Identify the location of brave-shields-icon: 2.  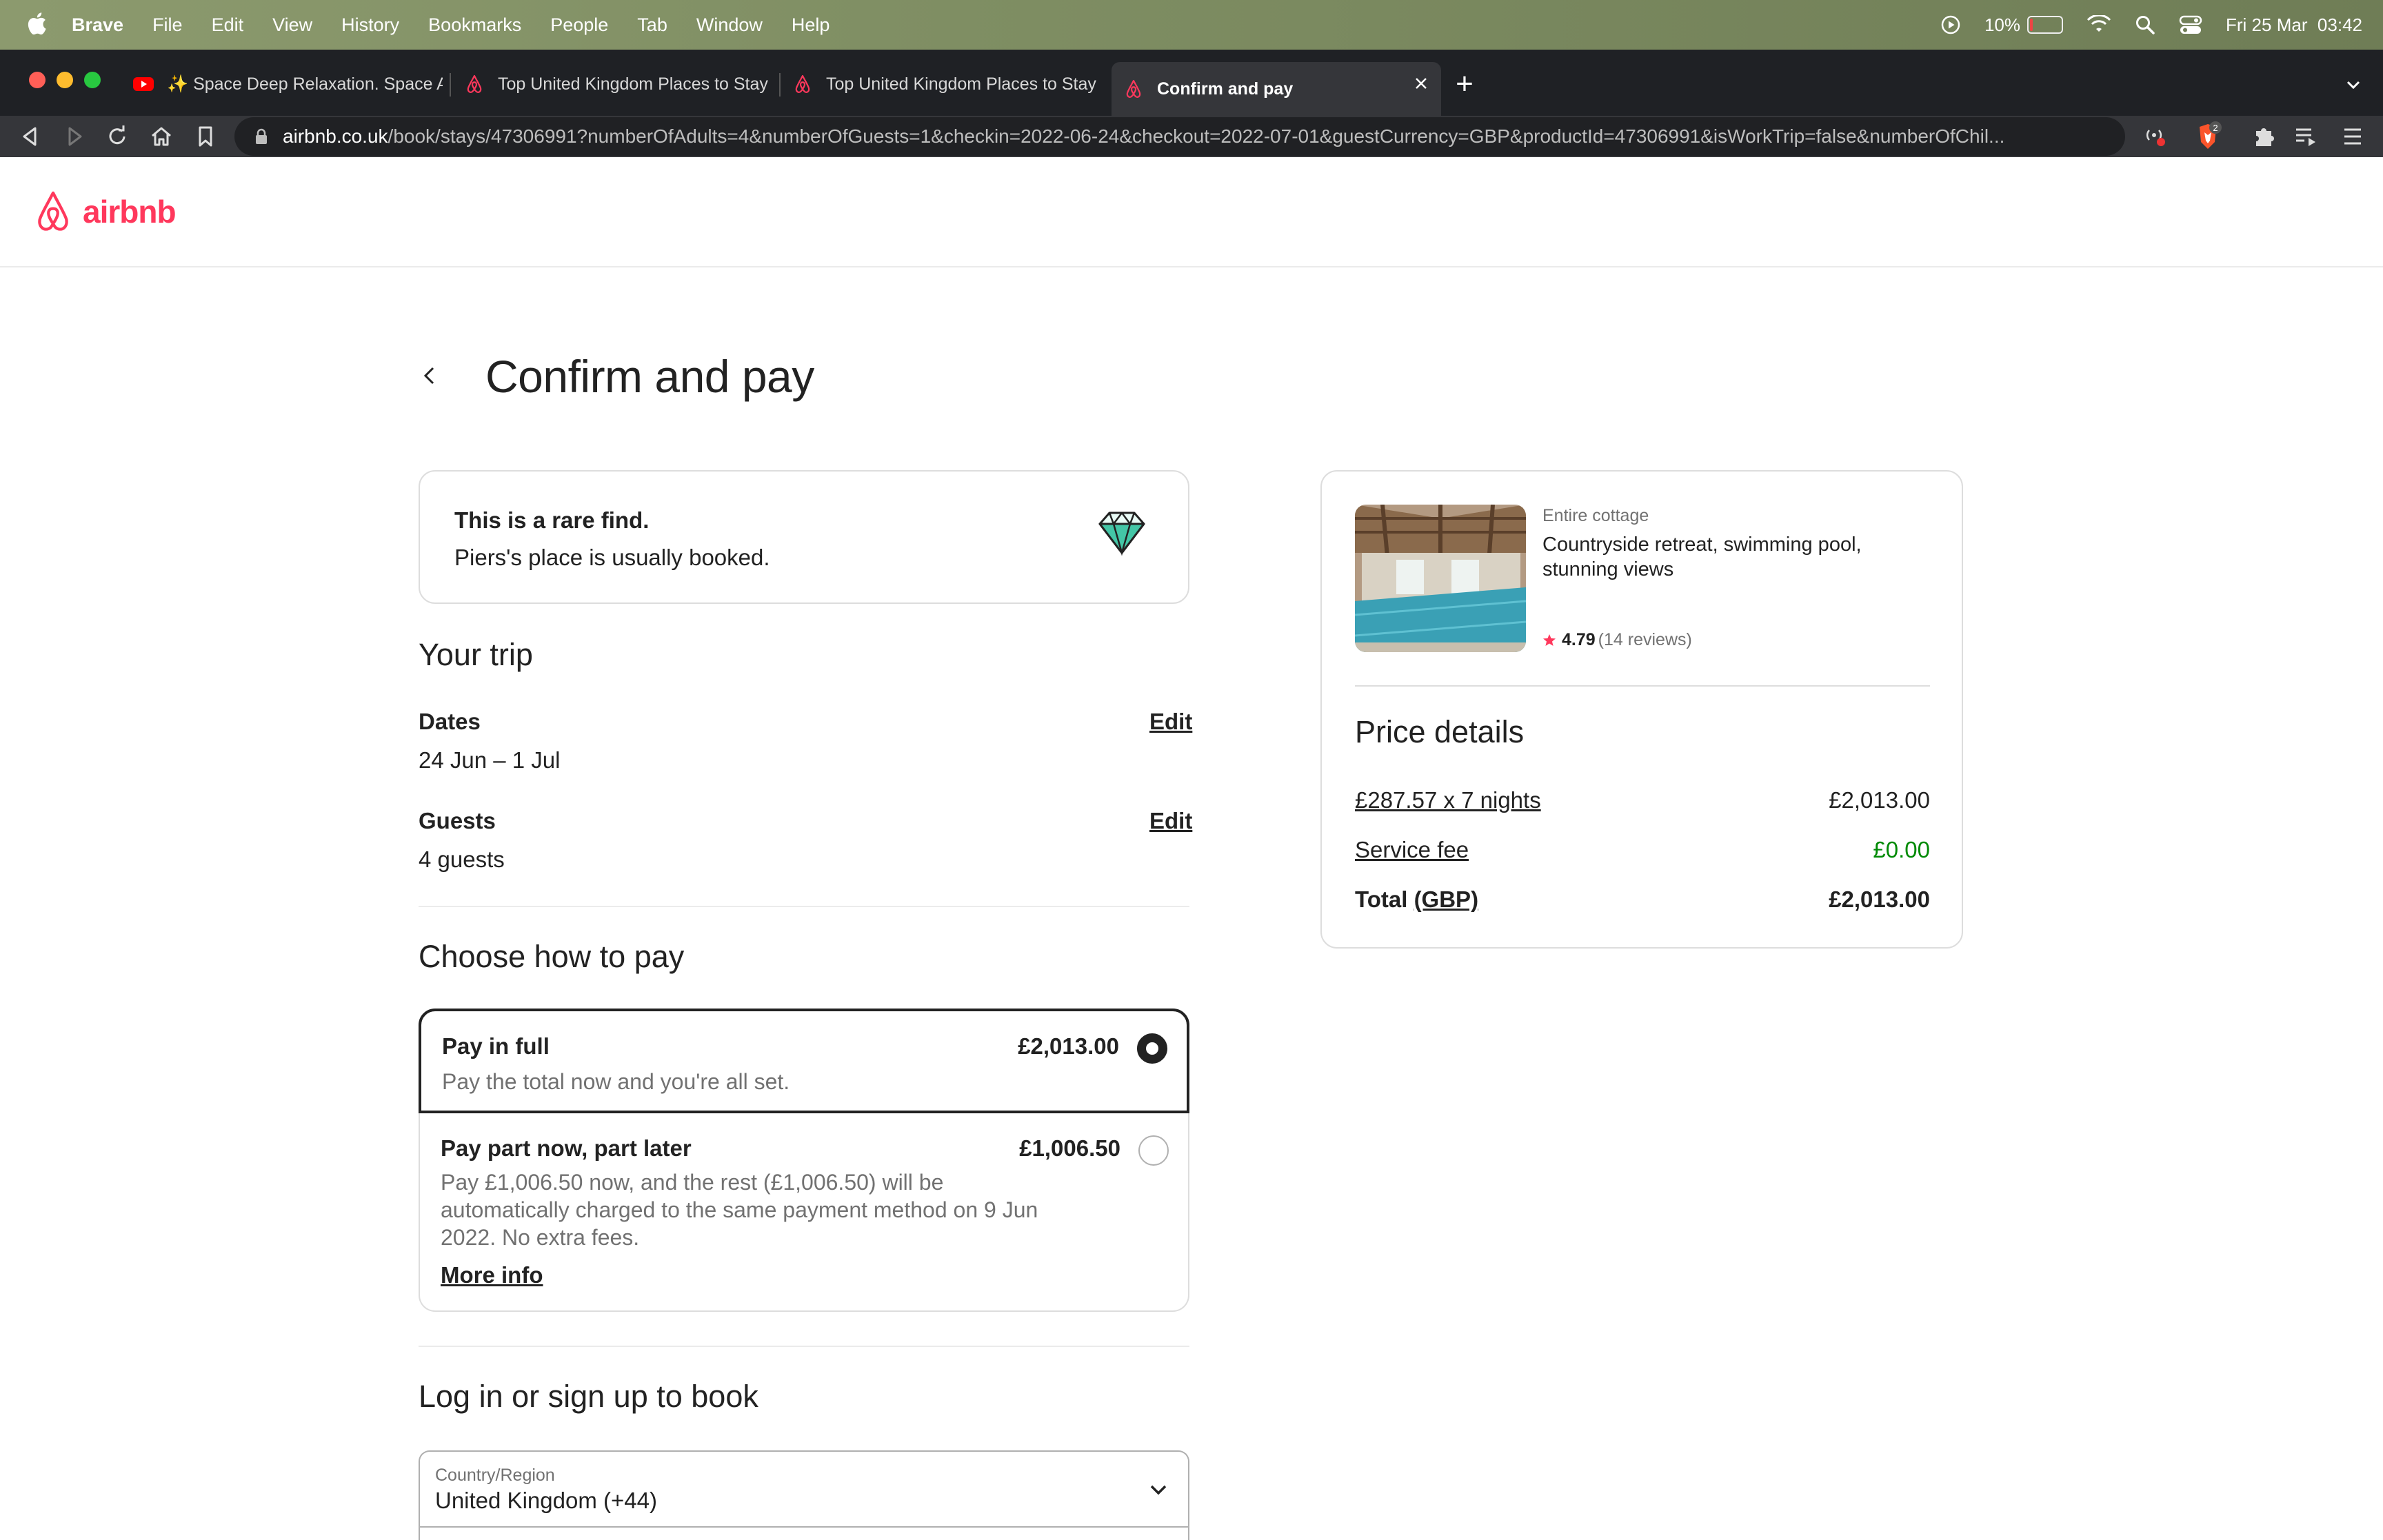
(2208, 137).